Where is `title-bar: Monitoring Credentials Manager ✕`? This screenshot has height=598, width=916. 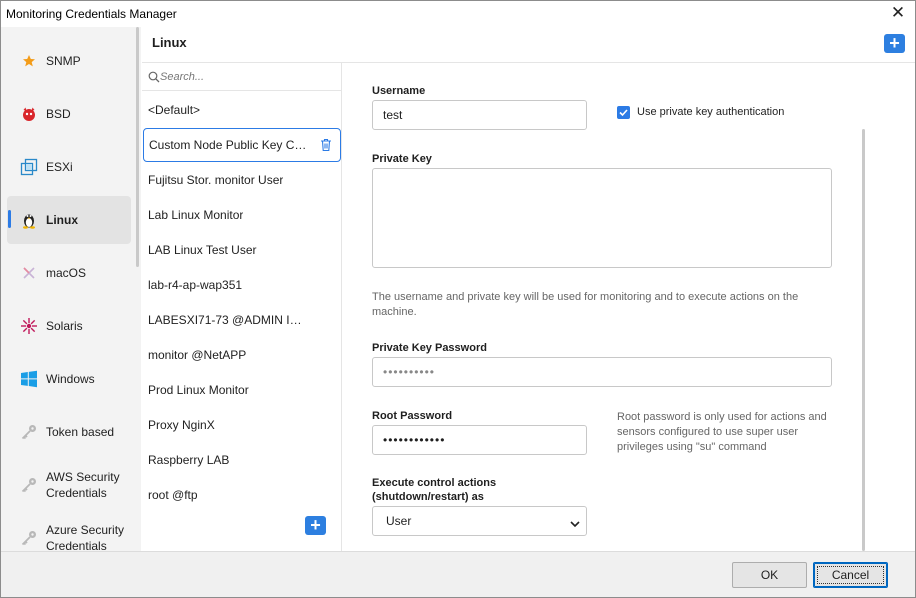
title-bar: Monitoring Credentials Manager ✕ is located at coordinates (458, 14).